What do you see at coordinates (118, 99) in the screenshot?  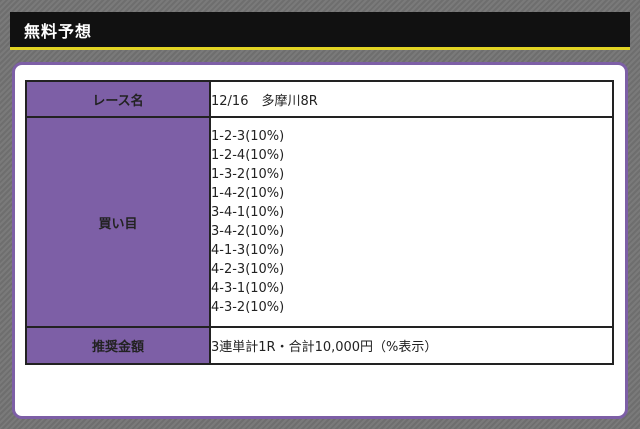 I see `race-name-label: レース名` at bounding box center [118, 99].